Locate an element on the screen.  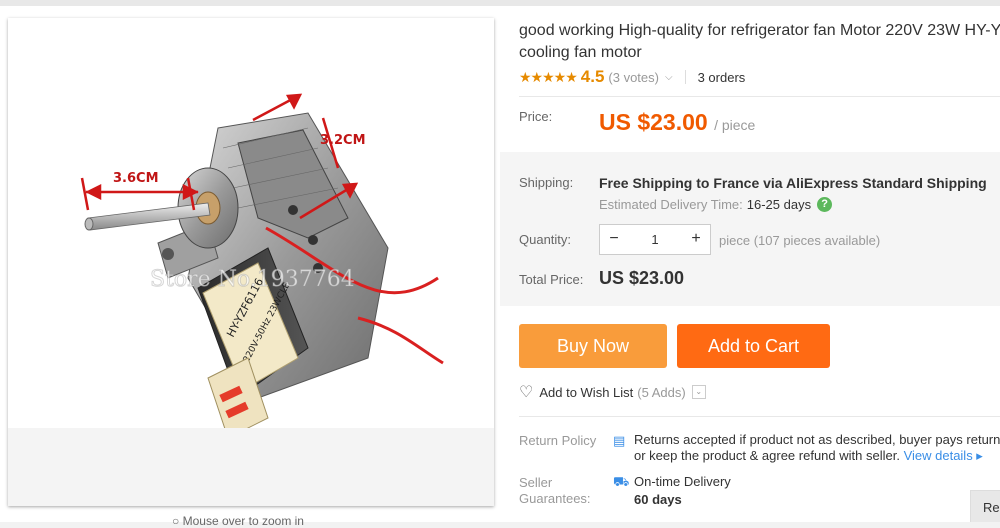
rating-value: 4.5 is located at coordinates (592, 76).